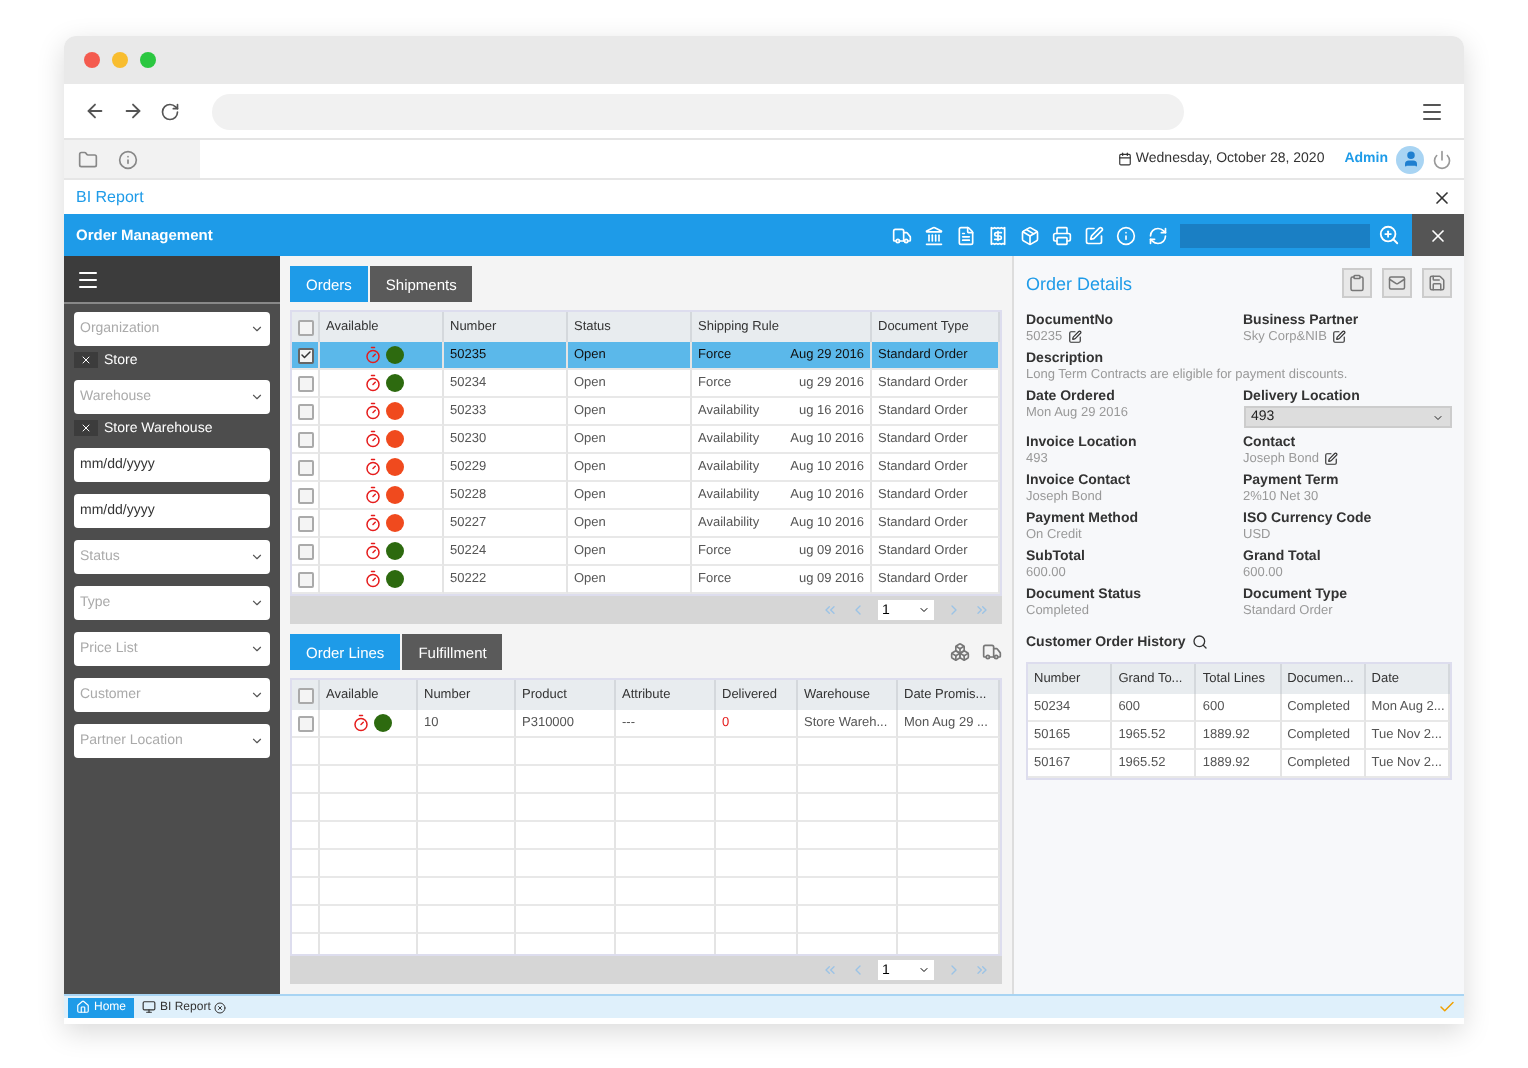  I want to click on document-icon, so click(966, 235).